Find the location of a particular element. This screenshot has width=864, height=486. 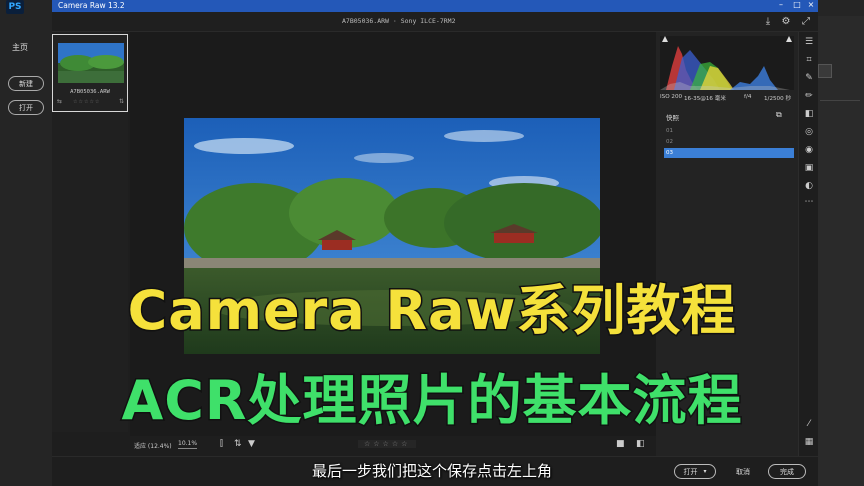

single-view-icon: ■ is located at coordinates (620, 444).